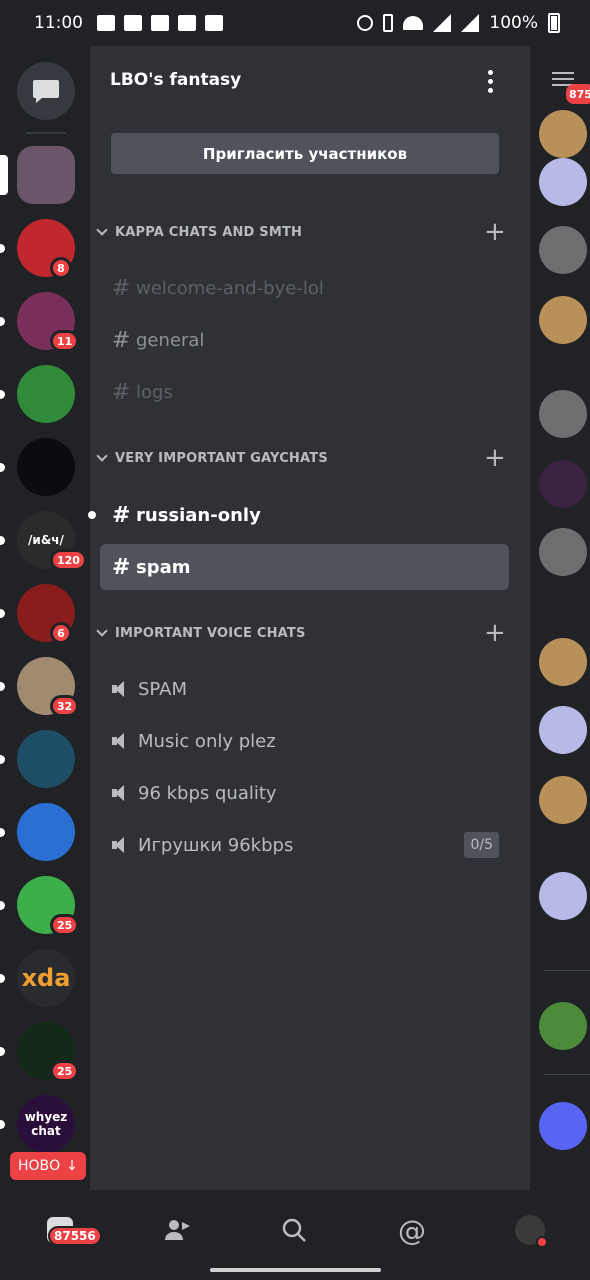  I want to click on notification-icons, so click(160, 23).